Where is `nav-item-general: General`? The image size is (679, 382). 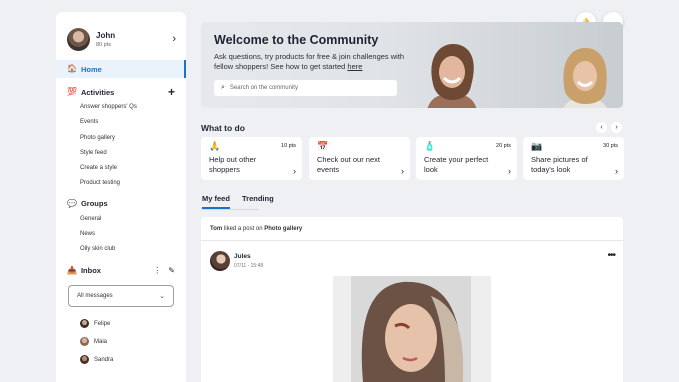
nav-item-general: General is located at coordinates (121, 219).